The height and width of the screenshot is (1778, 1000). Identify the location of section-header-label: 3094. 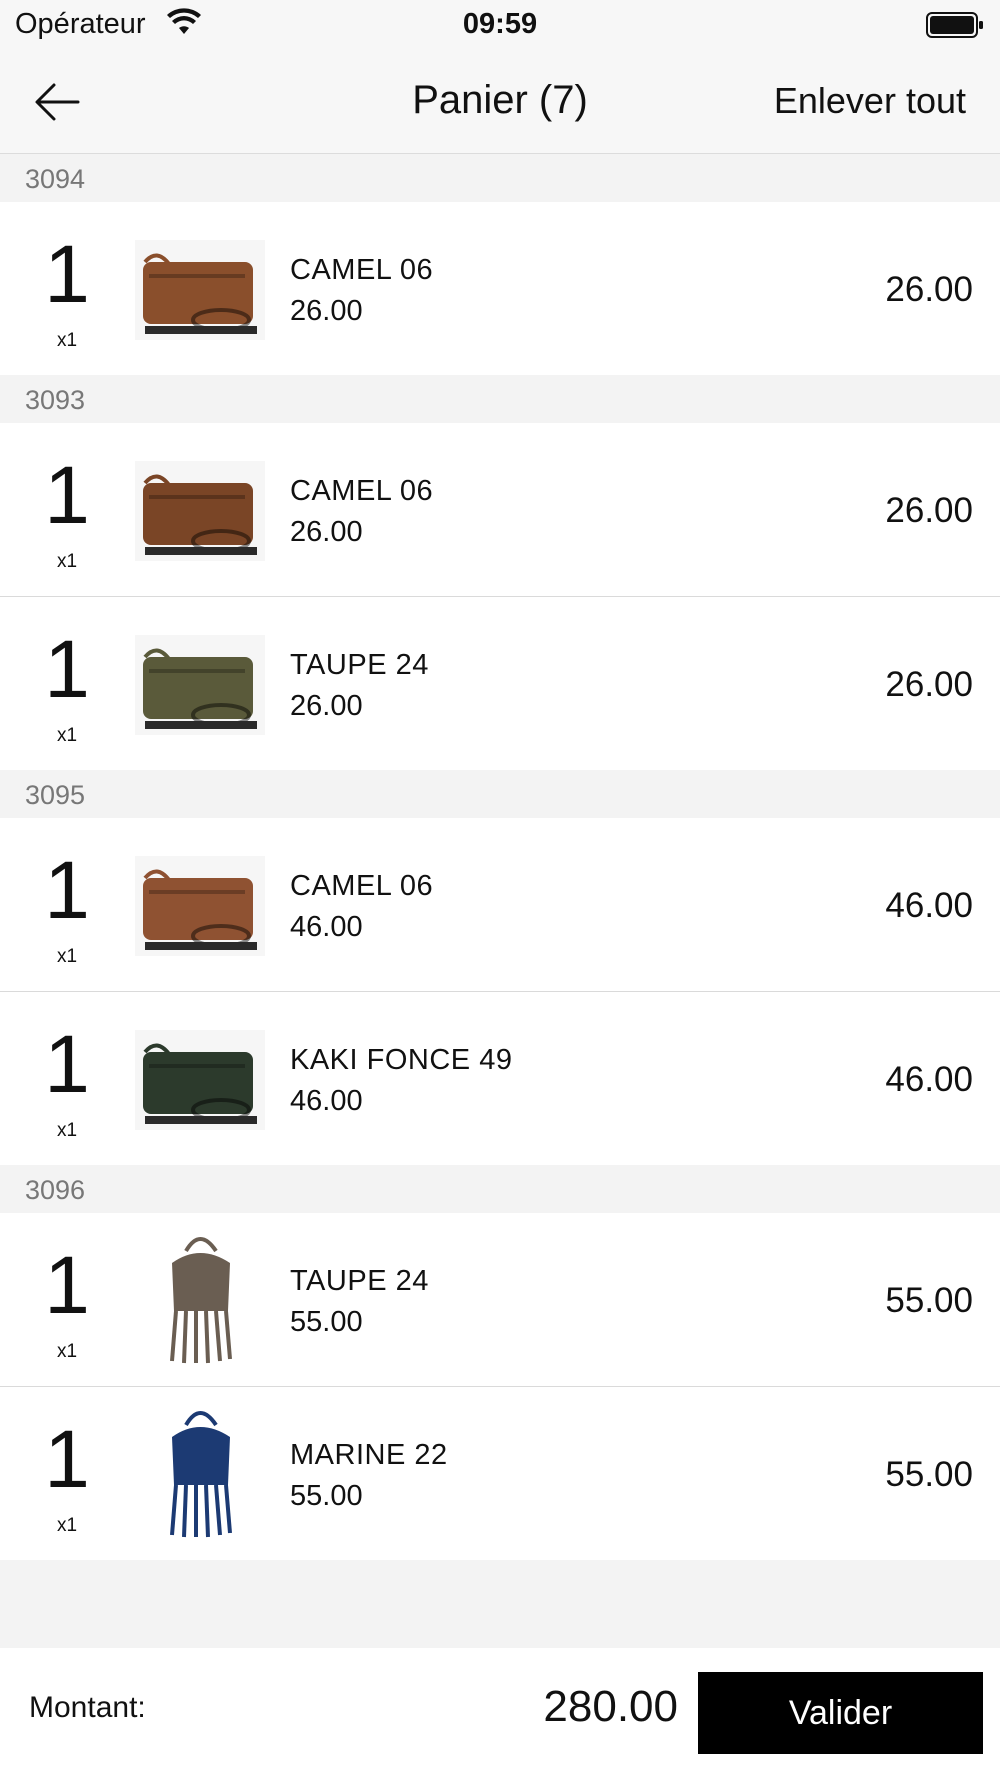
(55, 179).